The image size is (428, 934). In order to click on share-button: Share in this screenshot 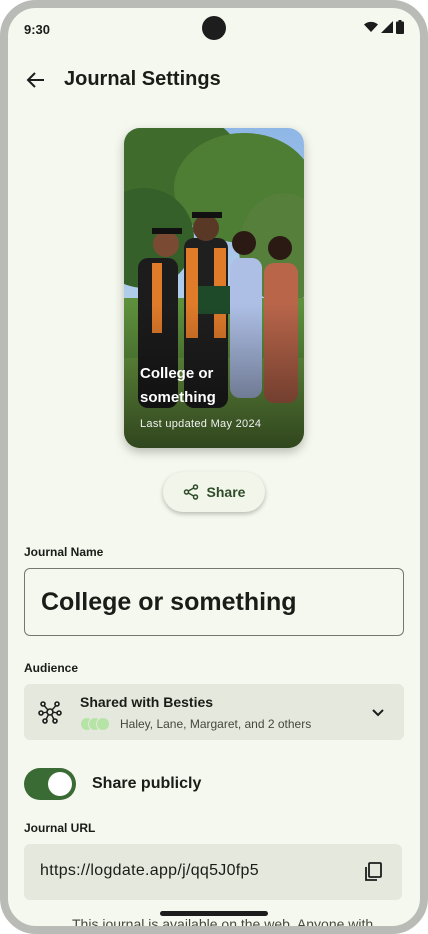, I will do `click(214, 492)`.